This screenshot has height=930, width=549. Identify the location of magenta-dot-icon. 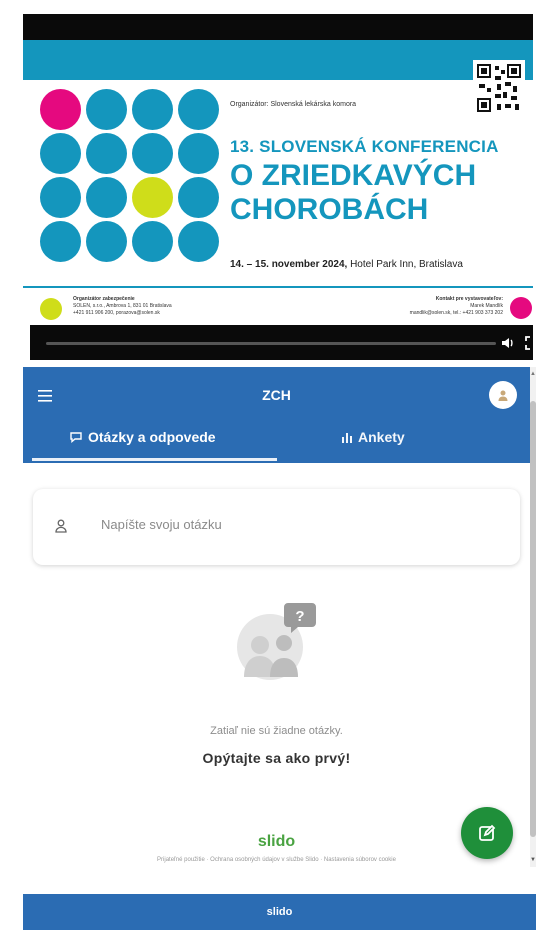
(521, 308).